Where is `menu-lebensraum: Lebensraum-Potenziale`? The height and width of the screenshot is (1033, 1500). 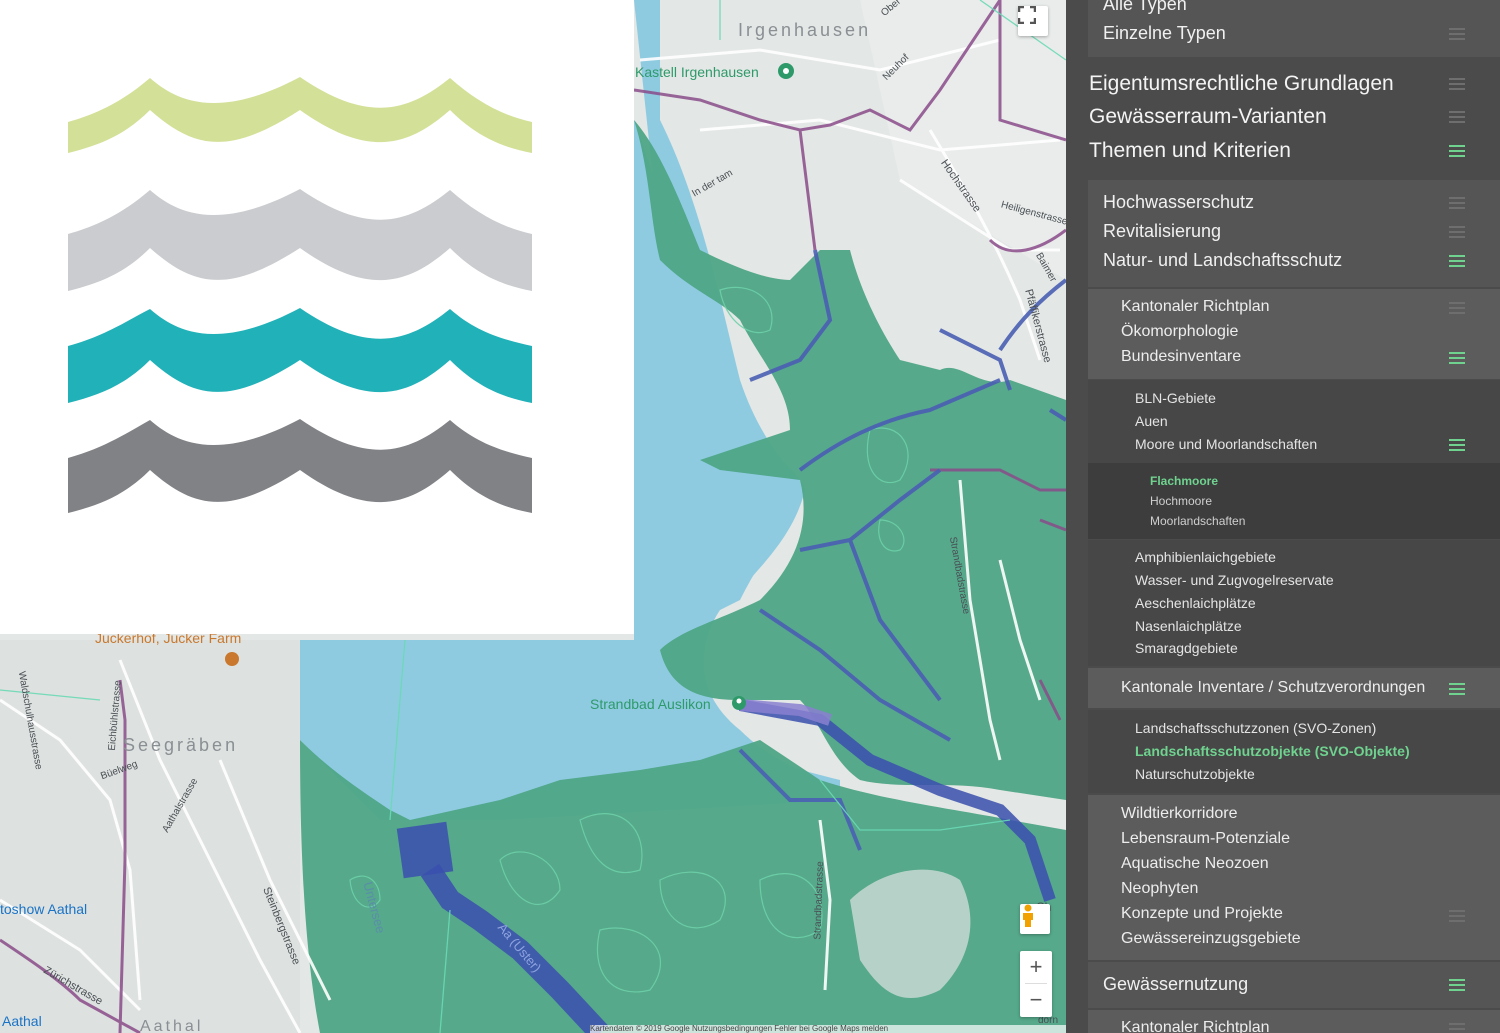 menu-lebensraum: Lebensraum-Potenziale is located at coordinates (1205, 839).